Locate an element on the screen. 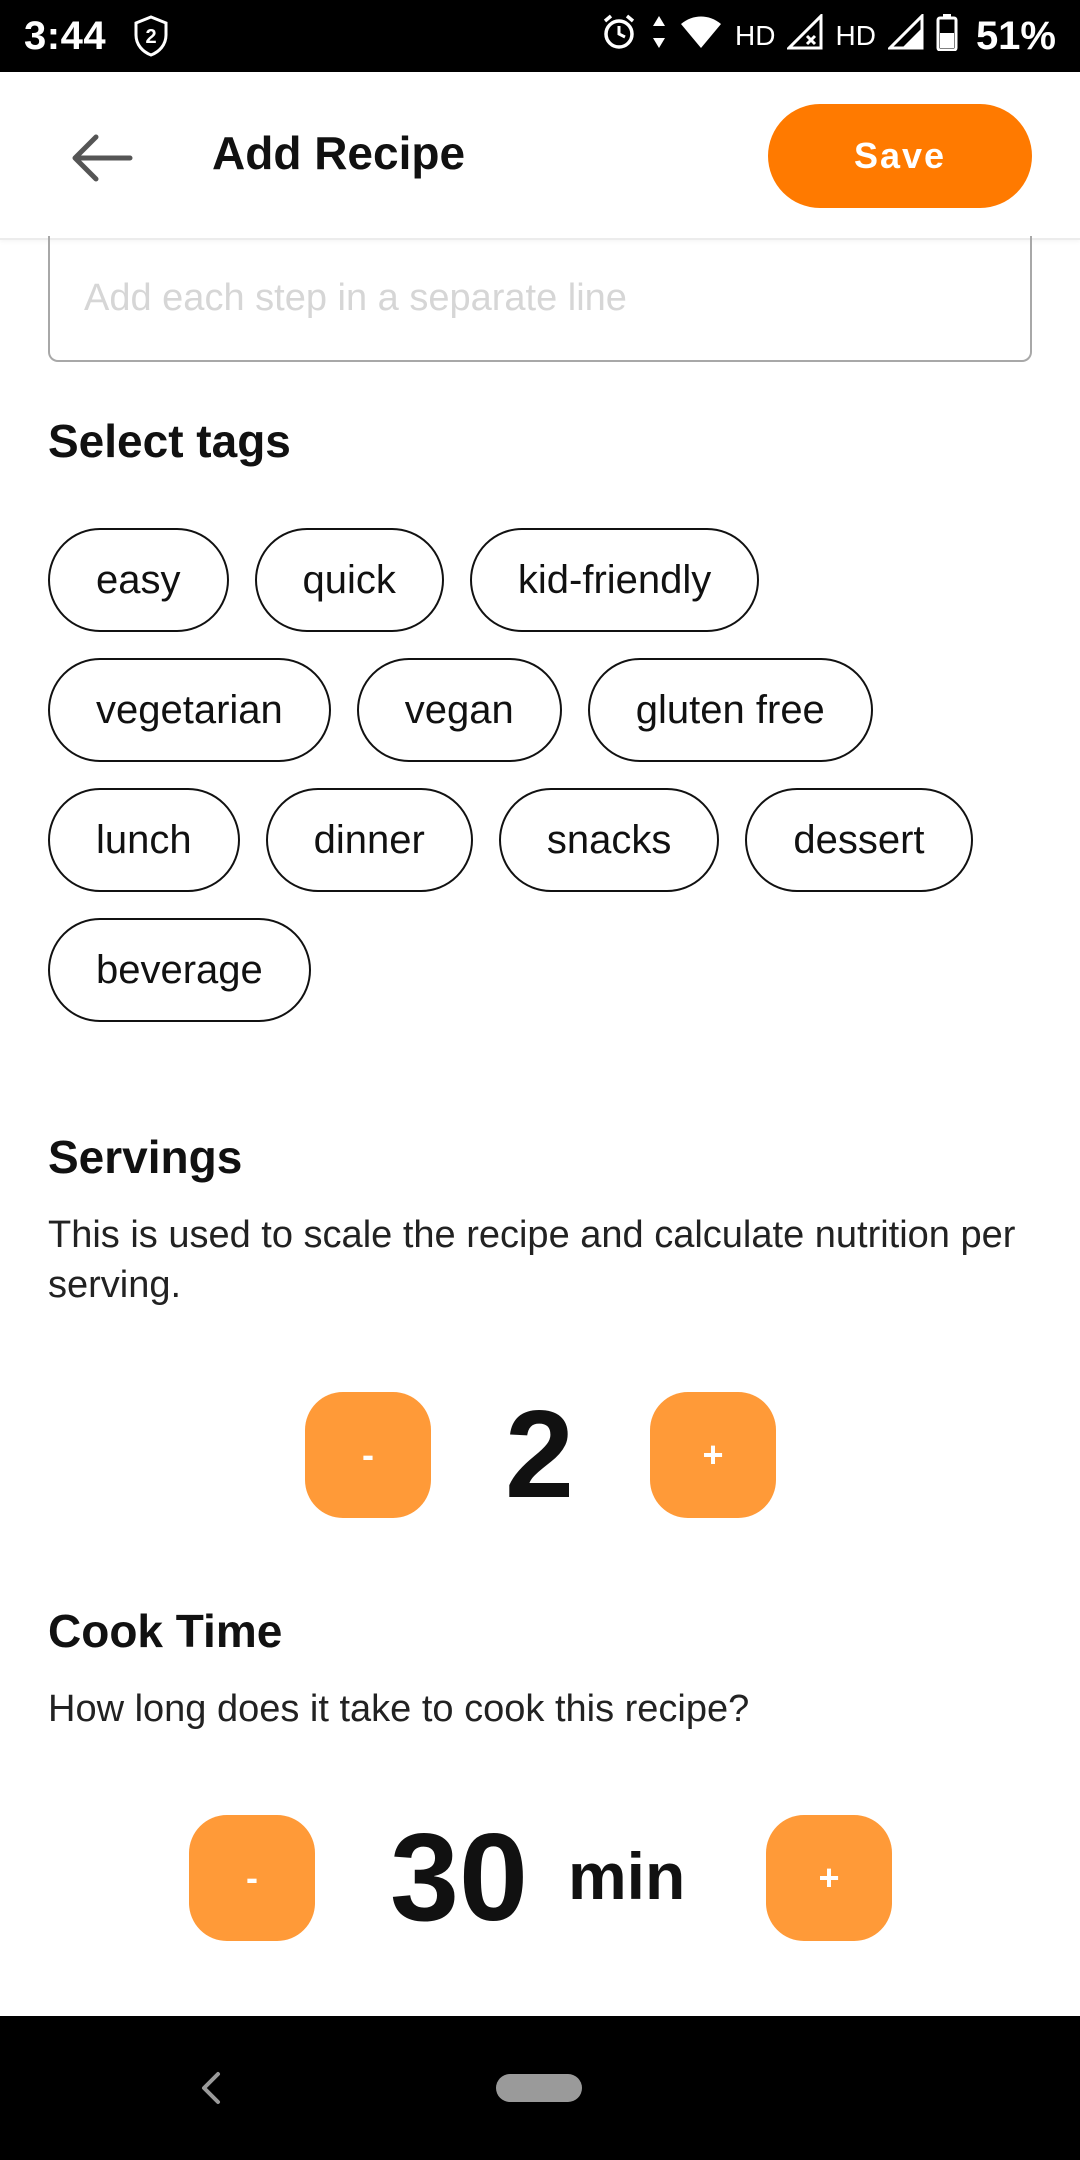 The height and width of the screenshot is (2160, 1080). status-bar: 3:44 2 HD HD 51% is located at coordinates (540, 36).